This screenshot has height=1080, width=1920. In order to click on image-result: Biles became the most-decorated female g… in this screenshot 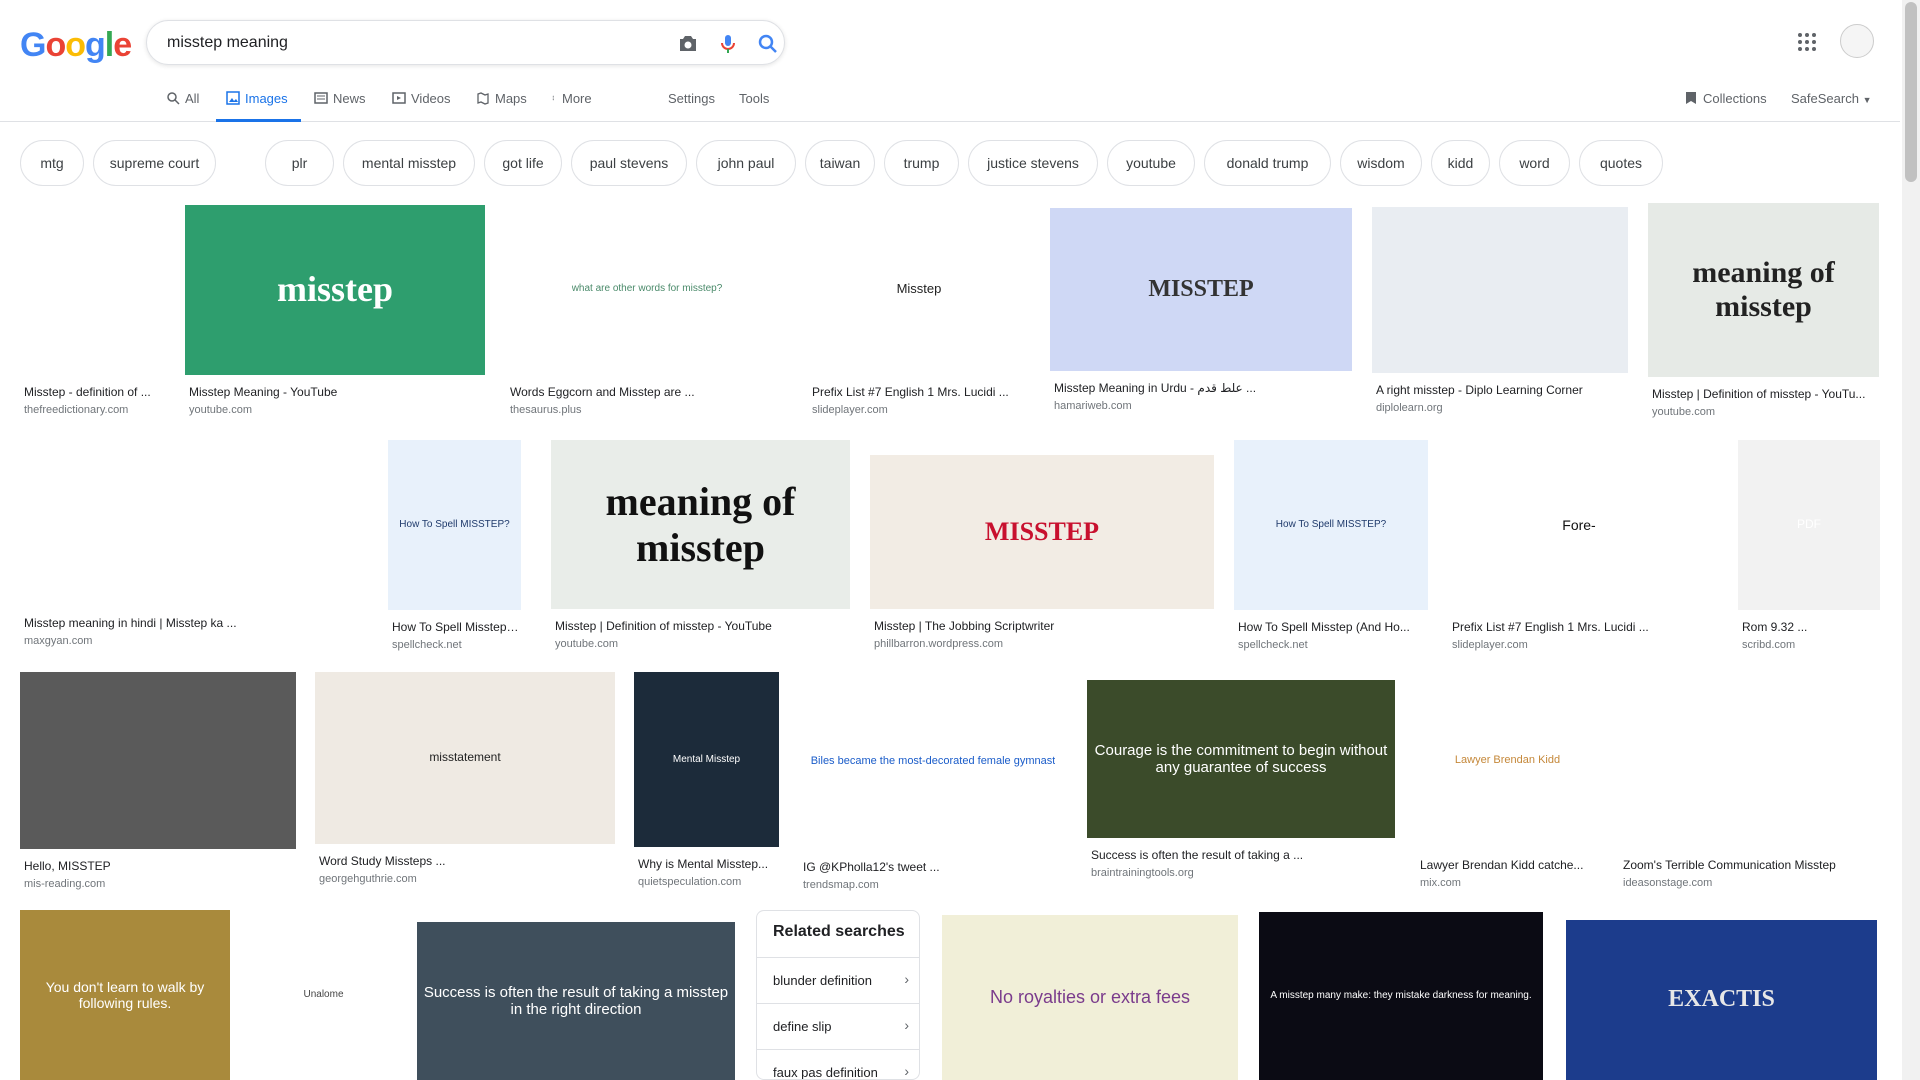, I will do `click(933, 787)`.